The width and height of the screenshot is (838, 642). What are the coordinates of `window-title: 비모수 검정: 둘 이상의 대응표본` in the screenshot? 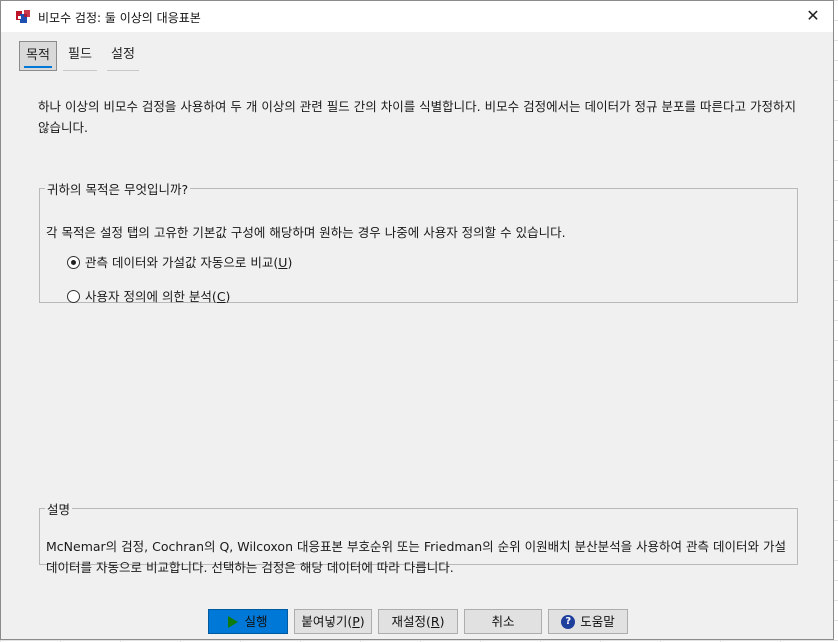 It's located at (119, 18).